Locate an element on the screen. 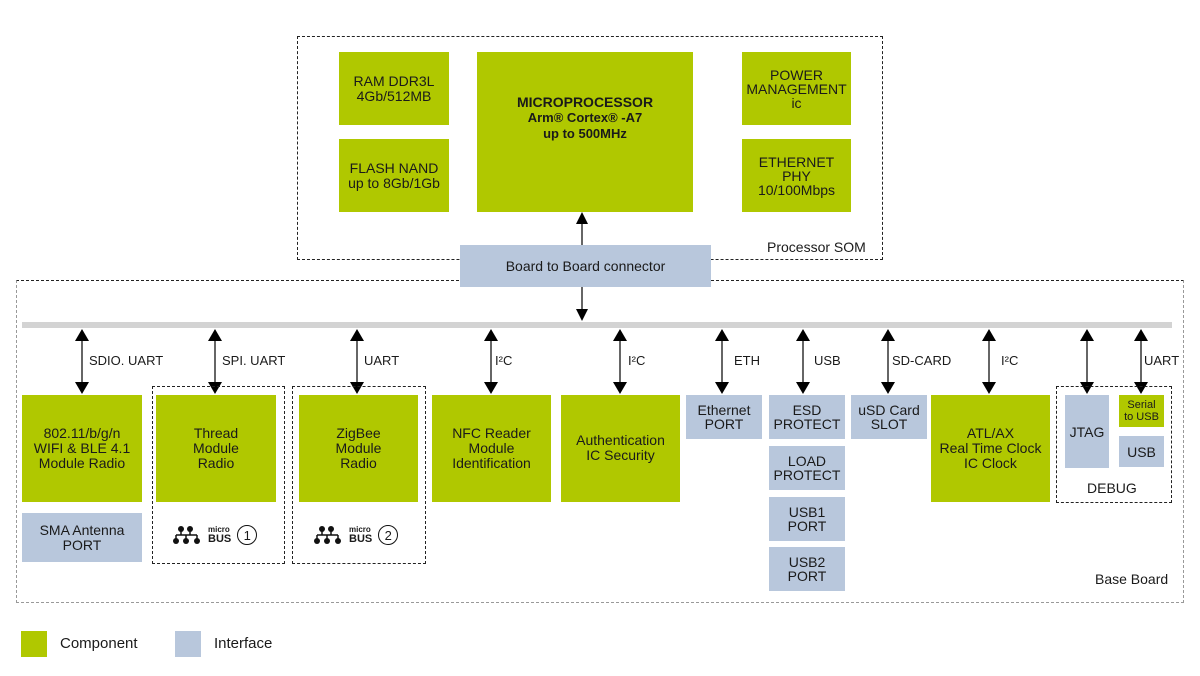 Image resolution: width=1200 pixels, height=676 pixels. load-protect: LOAD PROTECT is located at coordinates (807, 468).